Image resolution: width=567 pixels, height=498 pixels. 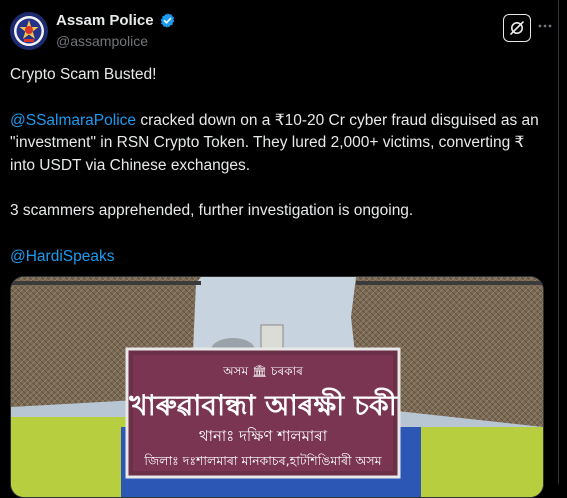 I want to click on sign-line-1: অসম 🏛 চৰকাৰ, so click(x=262, y=371).